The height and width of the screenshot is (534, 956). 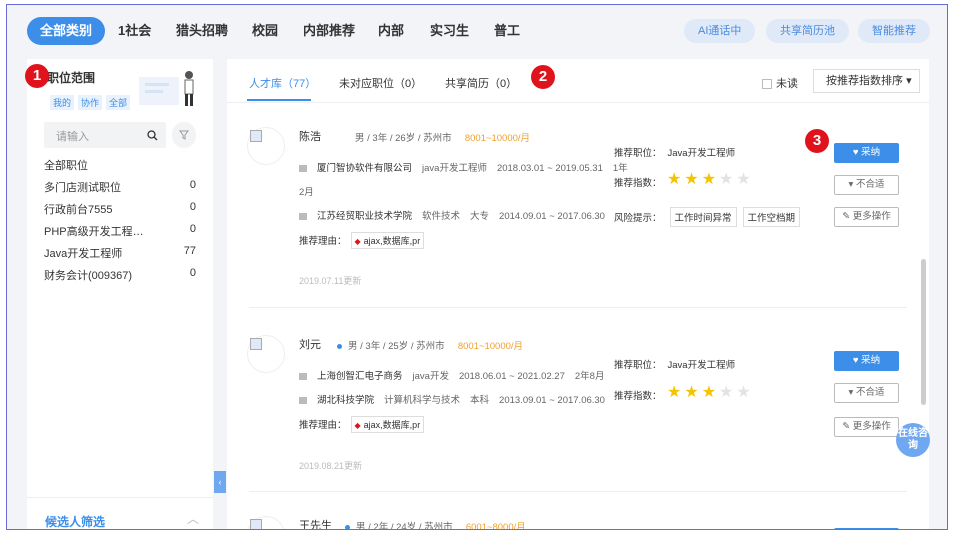 I want to click on position-item: Java开发工程师 77, so click(x=120, y=253).